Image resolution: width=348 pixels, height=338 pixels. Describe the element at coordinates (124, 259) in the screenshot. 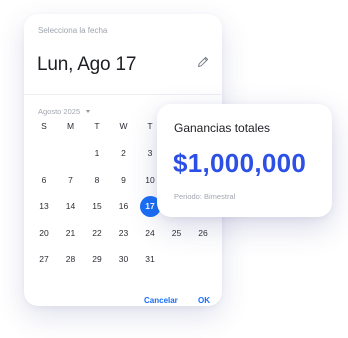

I see `calendar-day: 30` at that location.